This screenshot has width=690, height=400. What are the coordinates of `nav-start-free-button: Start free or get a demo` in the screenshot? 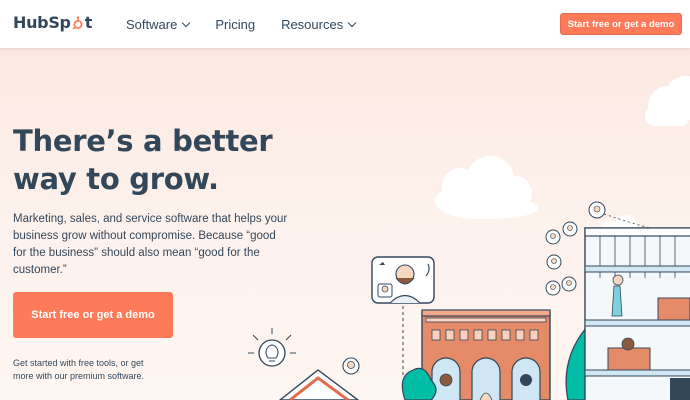 It's located at (621, 24).